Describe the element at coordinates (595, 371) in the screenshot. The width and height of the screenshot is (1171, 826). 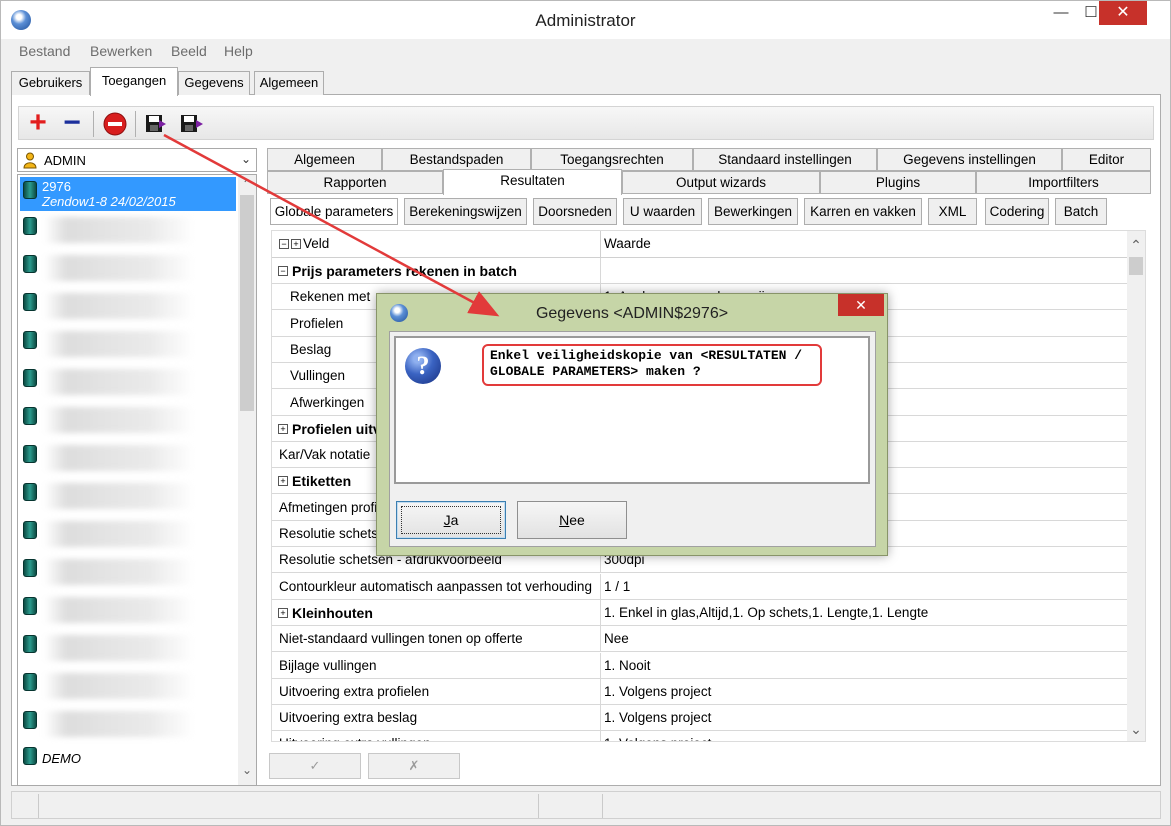
I see `dialog-message-line: GLOBALE PARAMETERS> maken ?` at that location.